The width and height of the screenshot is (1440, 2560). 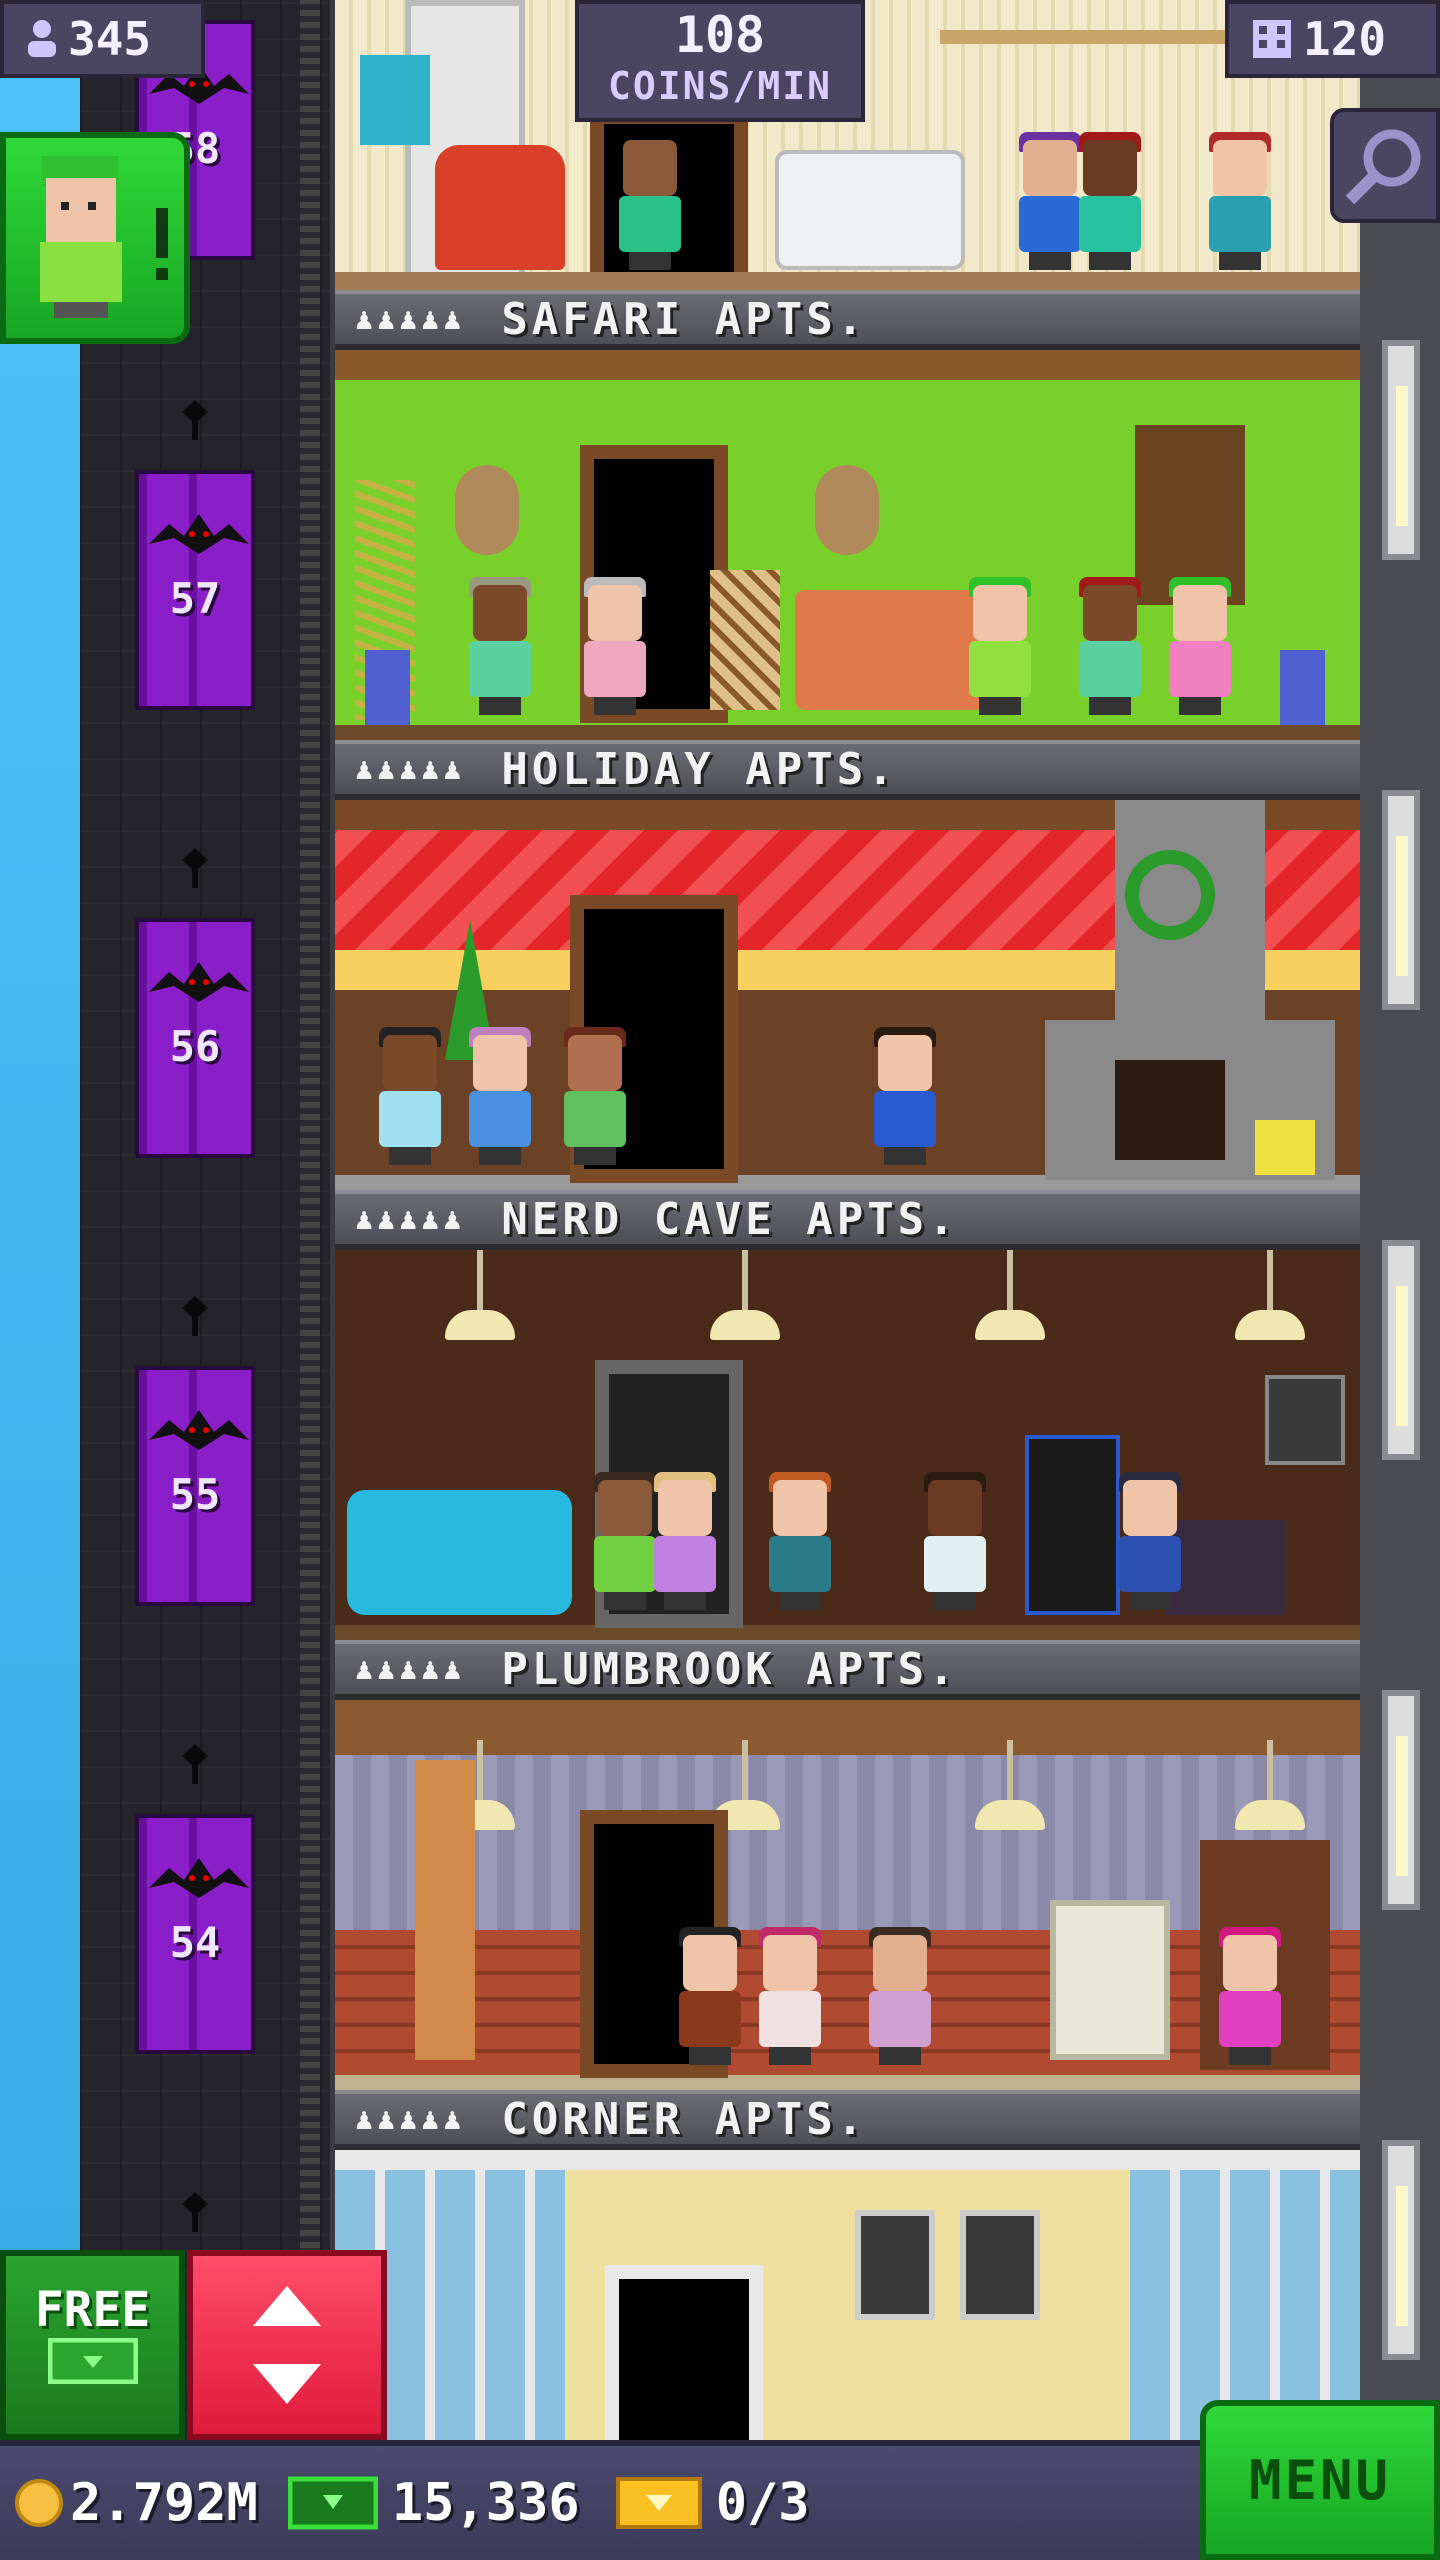 I want to click on elevator-car-54: 54, so click(x=195, y=1934).